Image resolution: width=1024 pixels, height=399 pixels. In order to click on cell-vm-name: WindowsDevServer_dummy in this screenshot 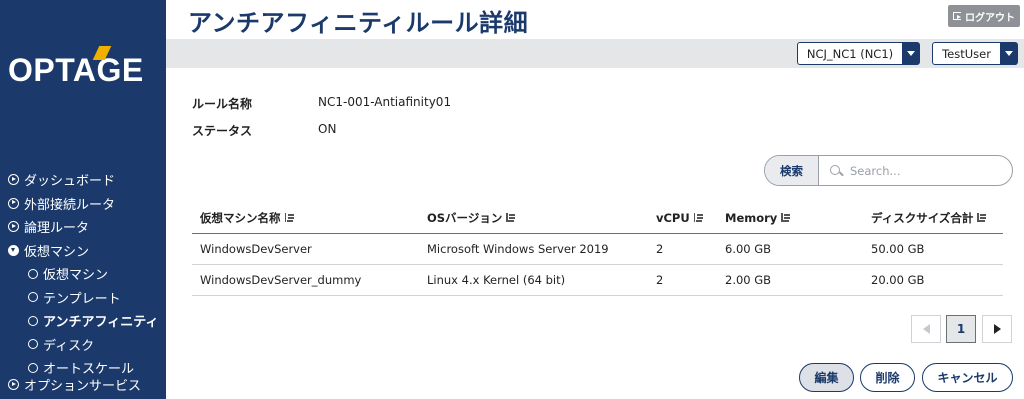, I will do `click(281, 280)`.